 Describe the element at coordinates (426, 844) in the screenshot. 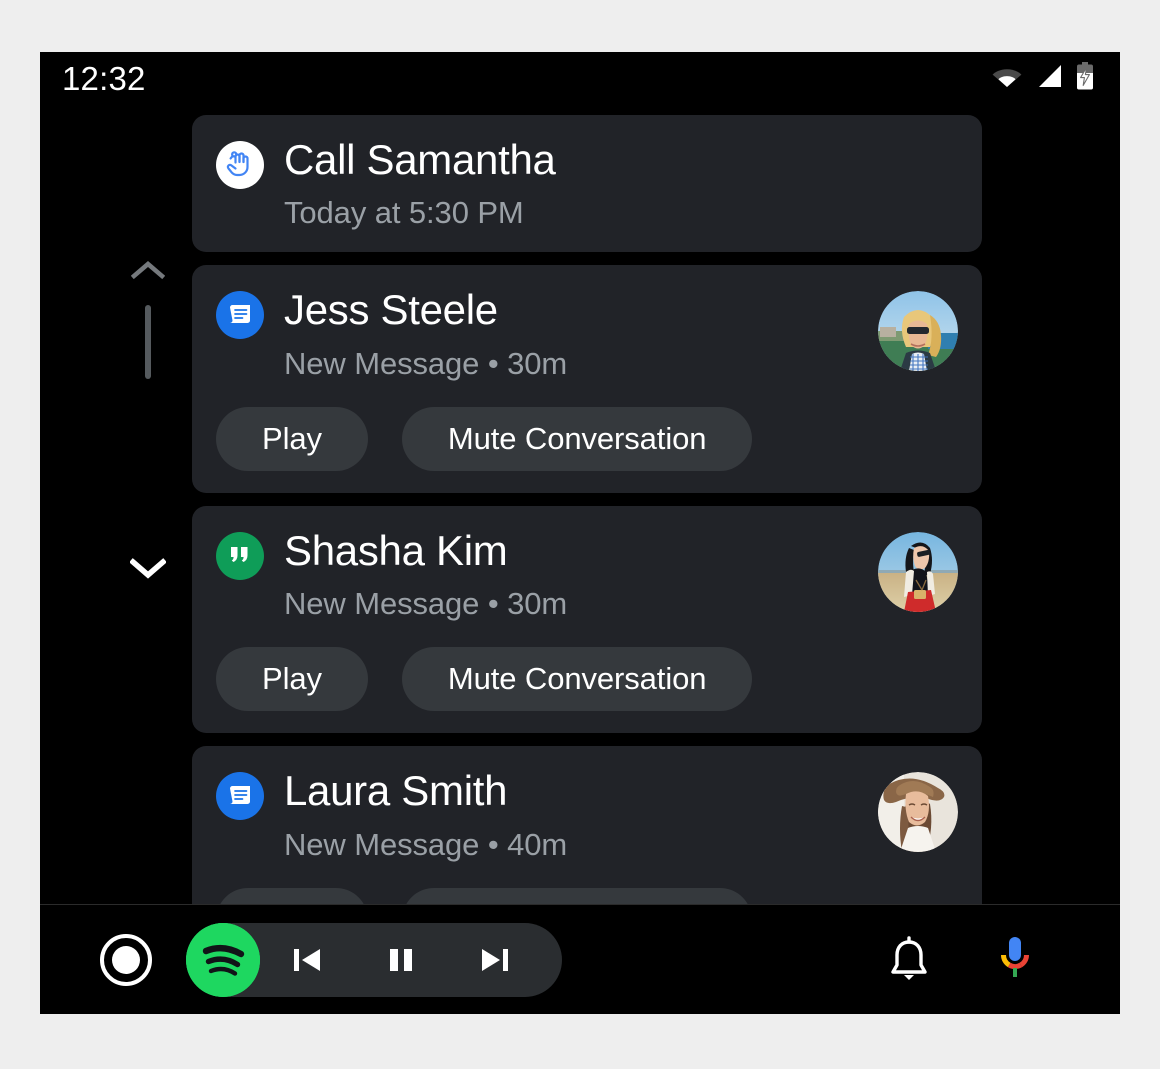

I see `notification-subtitle: New Message • 40m` at that location.